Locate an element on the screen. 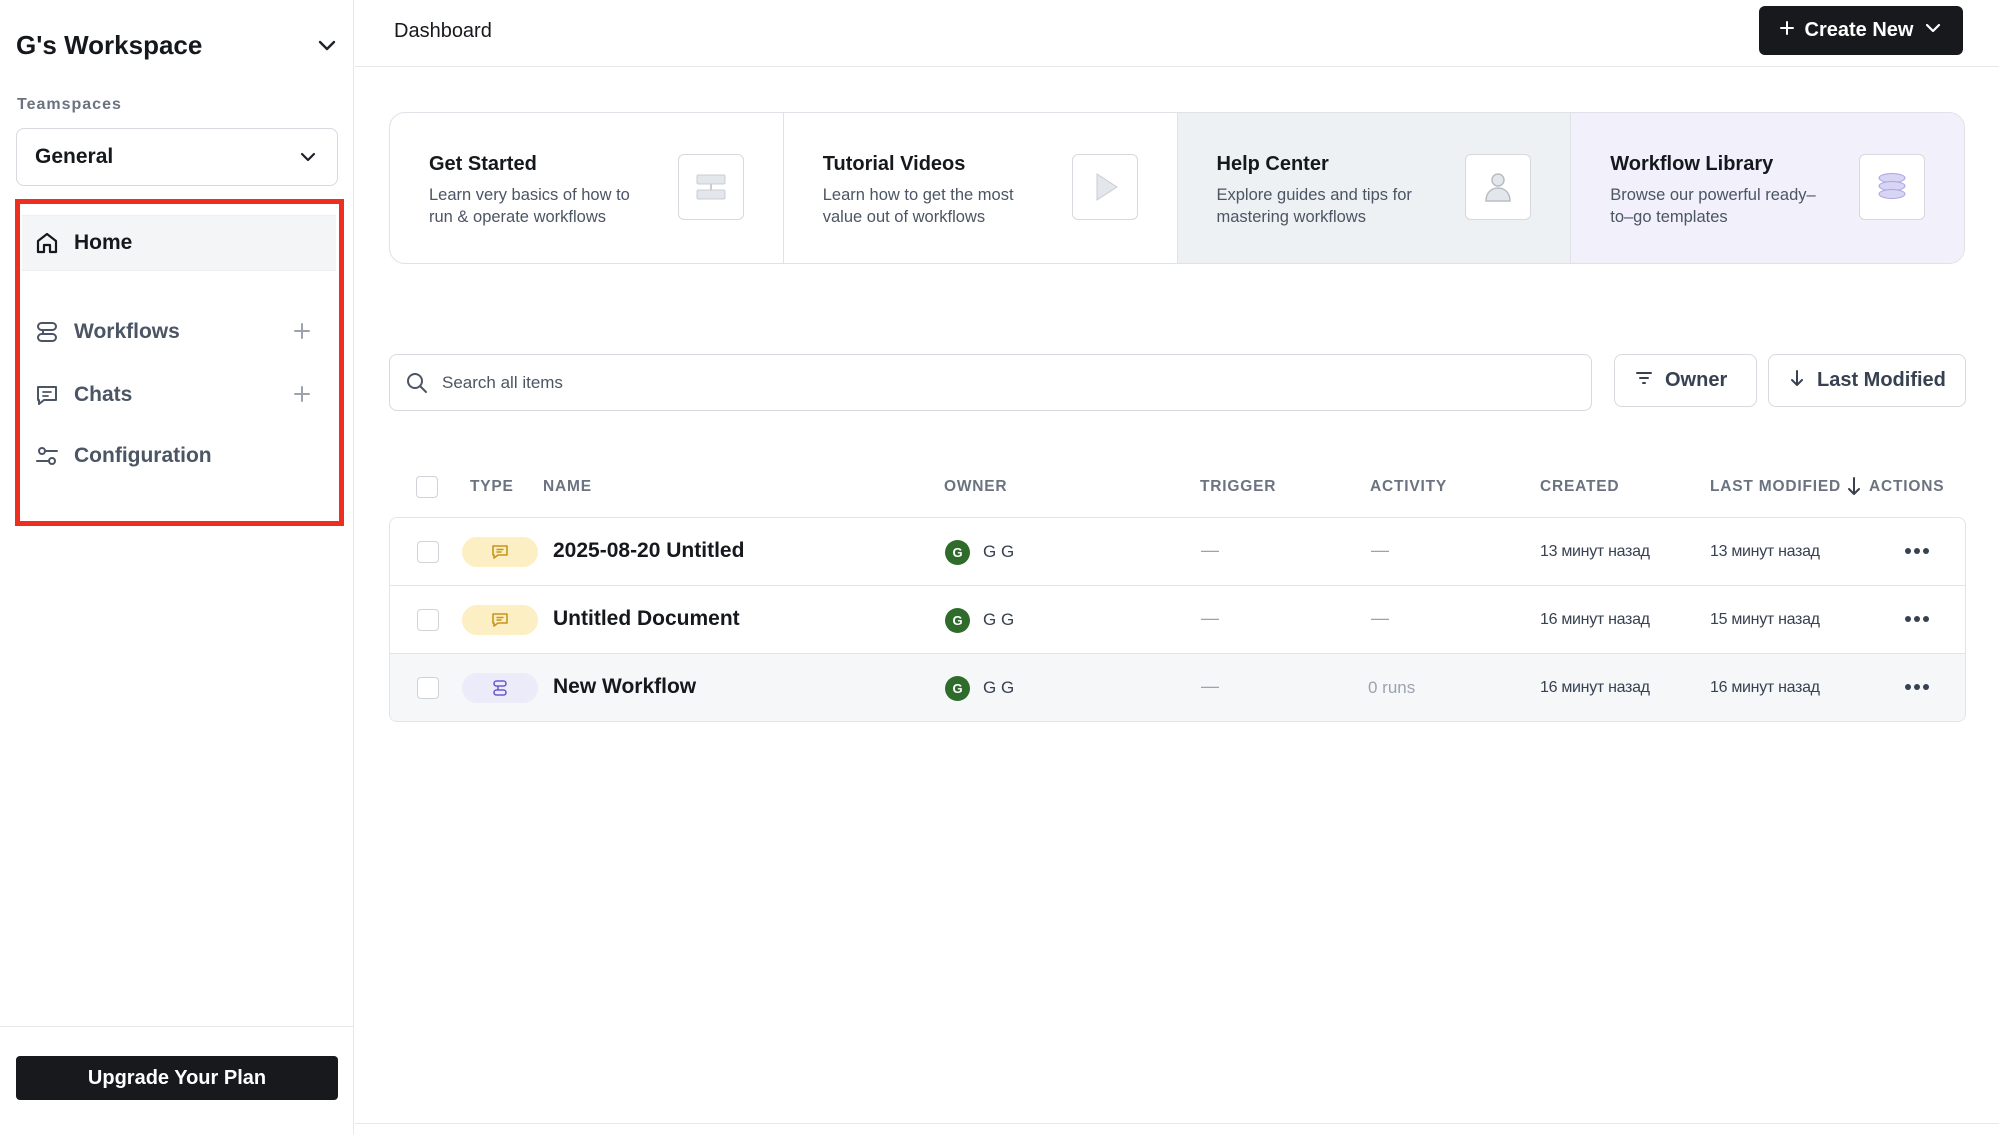  arrow-down-icon is located at coordinates (1797, 381).